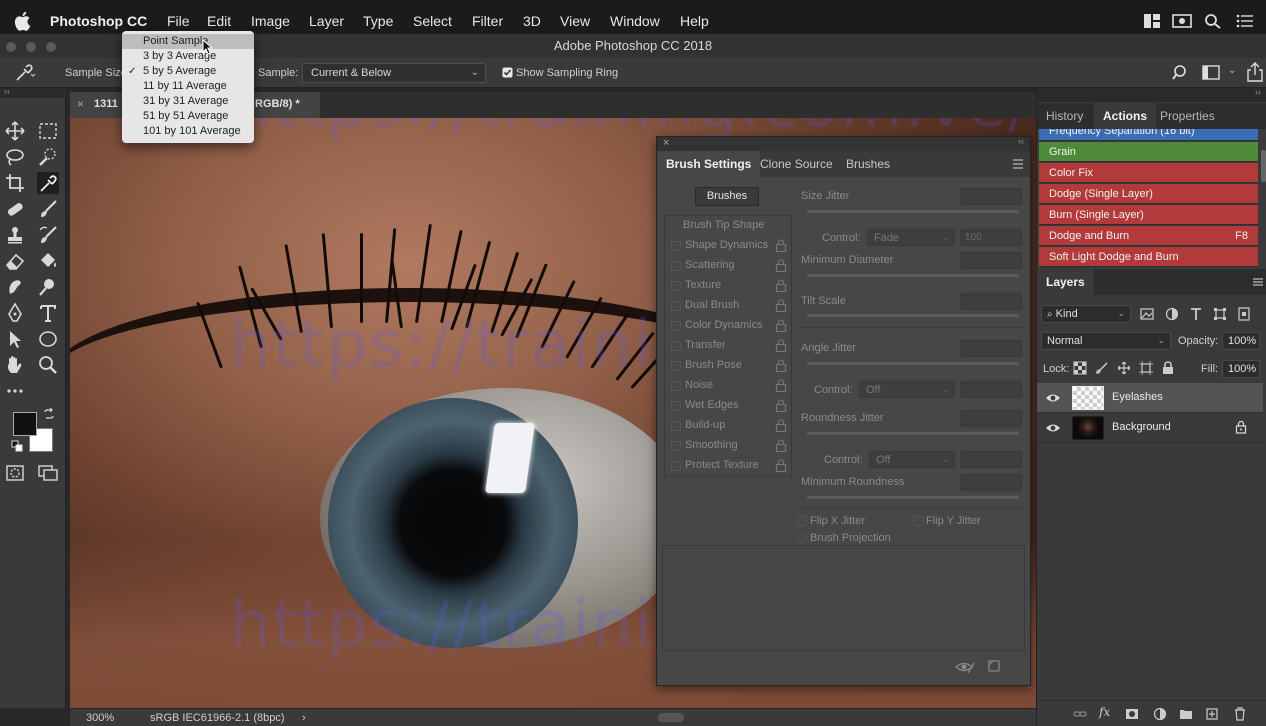  What do you see at coordinates (796, 164) in the screenshot?
I see `tab-clone-source: Clone Source` at bounding box center [796, 164].